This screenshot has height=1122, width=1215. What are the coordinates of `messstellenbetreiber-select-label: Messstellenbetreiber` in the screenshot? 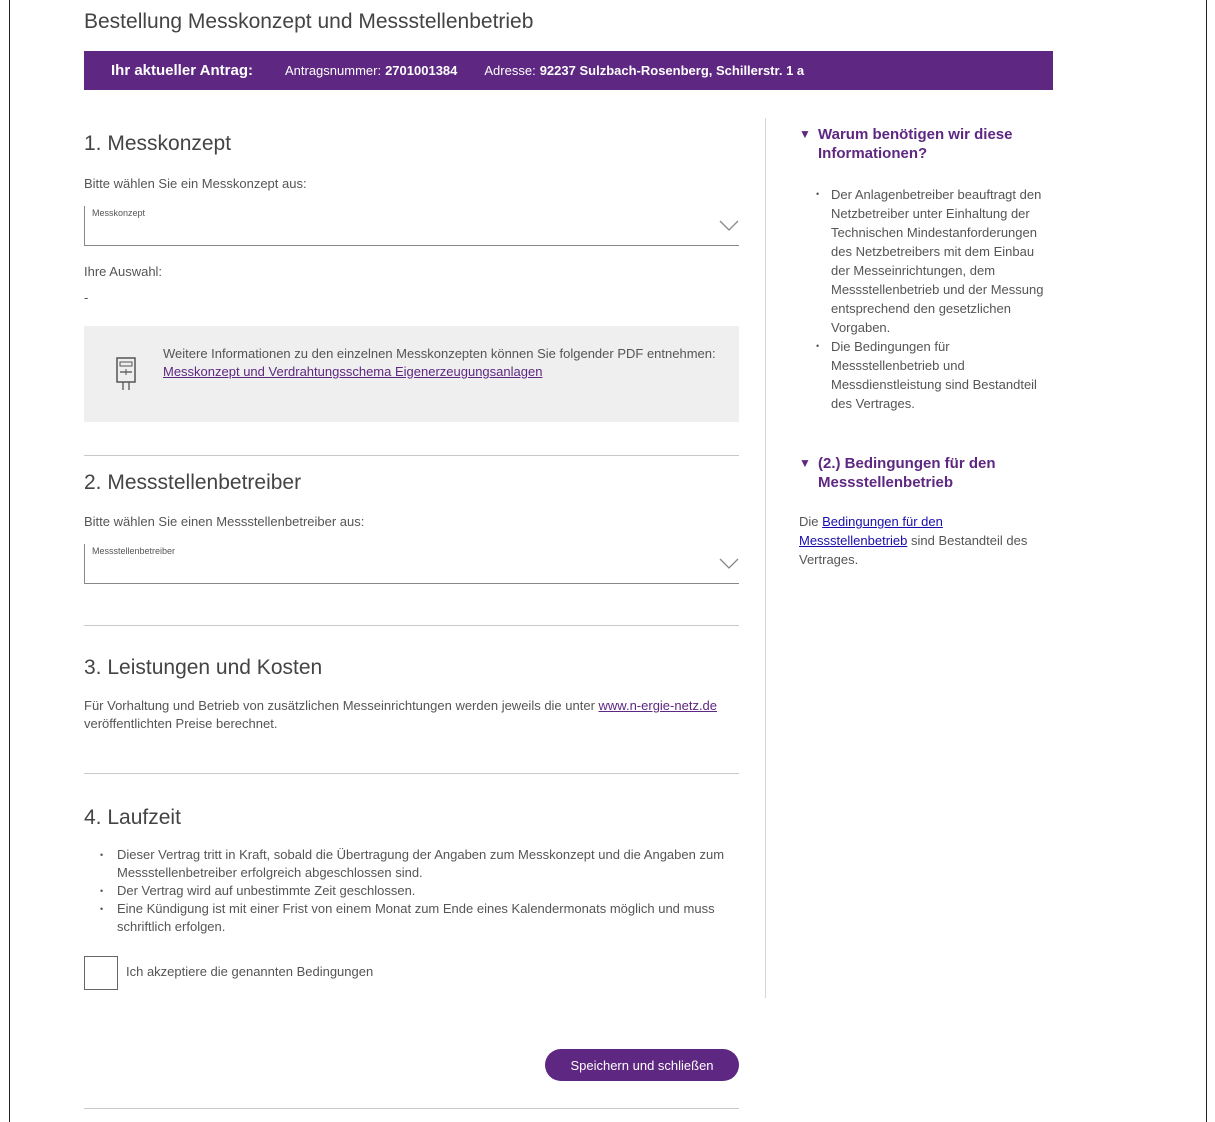 It's located at (134, 551).